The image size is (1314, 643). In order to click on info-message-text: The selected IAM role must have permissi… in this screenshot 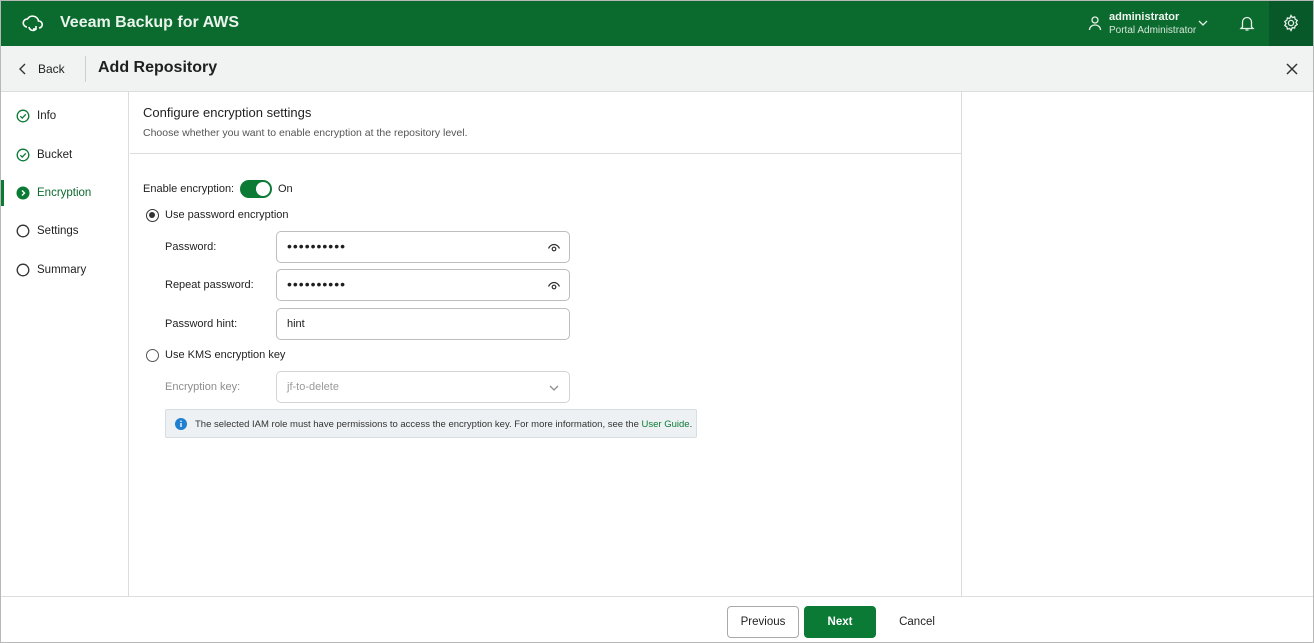, I will do `click(417, 424)`.